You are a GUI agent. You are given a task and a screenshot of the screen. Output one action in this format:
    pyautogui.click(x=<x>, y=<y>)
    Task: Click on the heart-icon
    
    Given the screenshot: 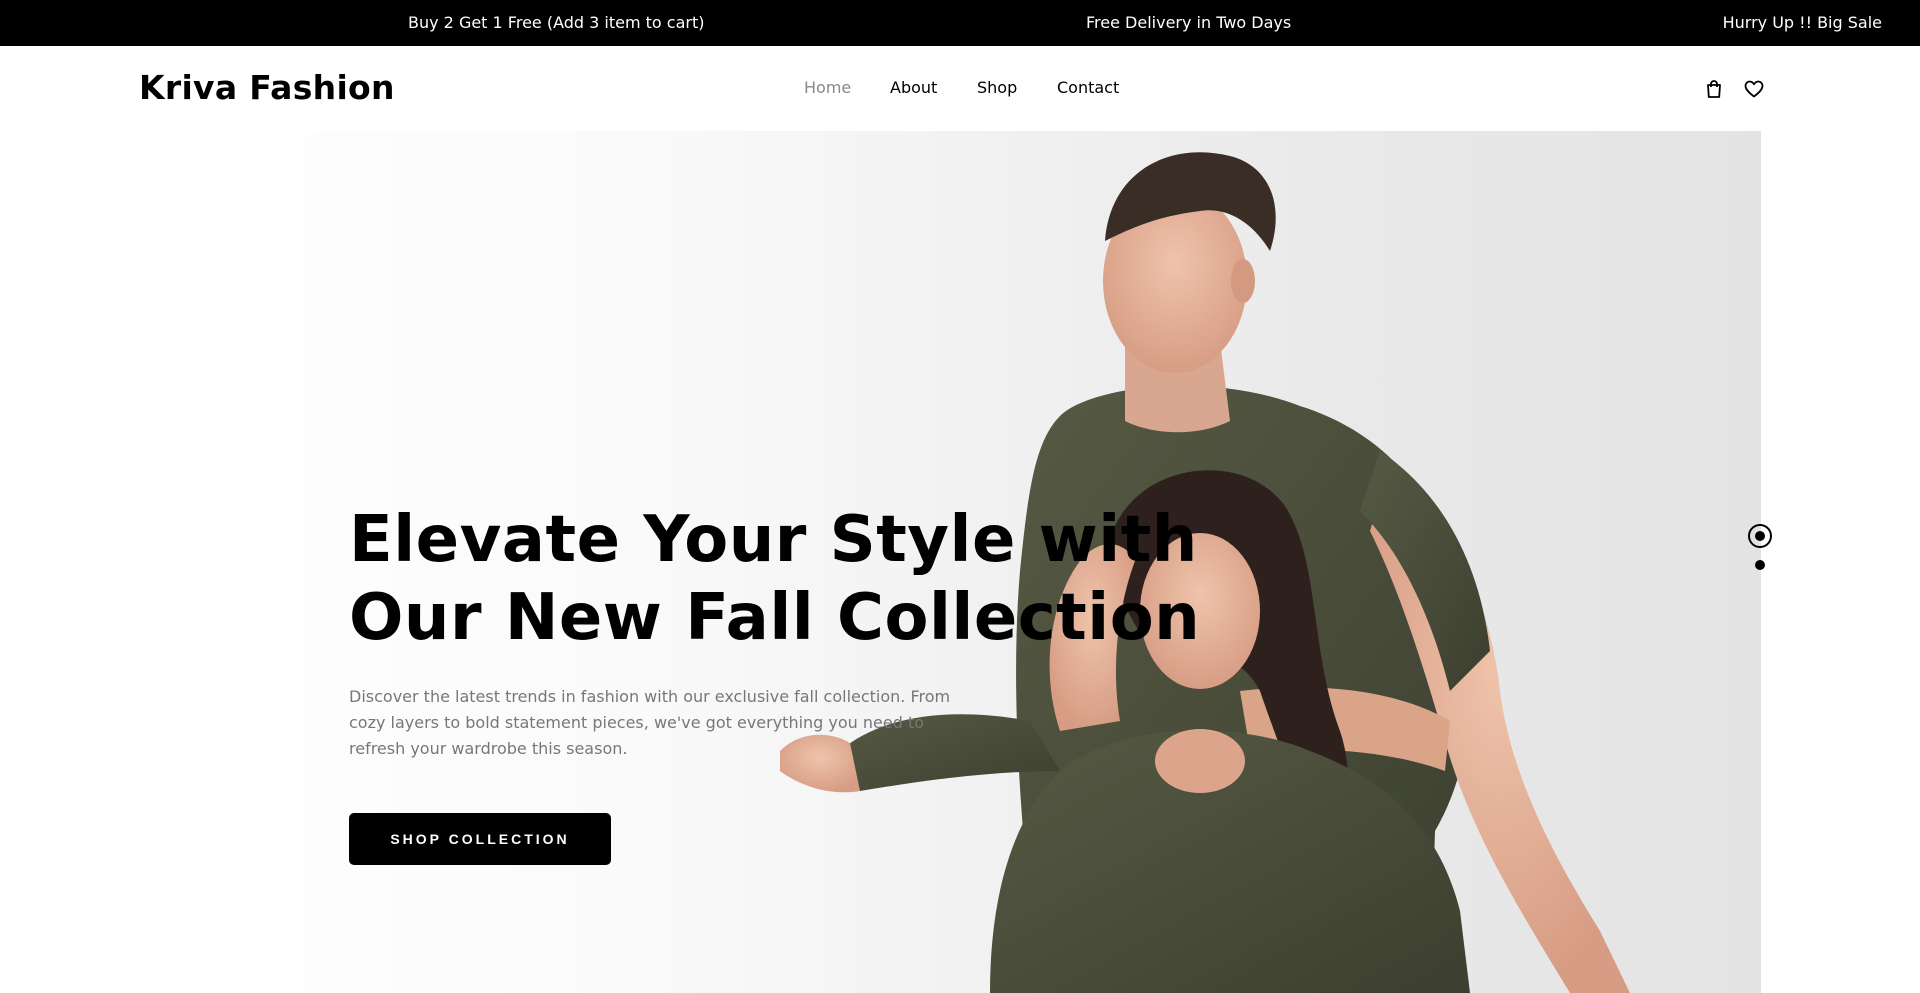 What is the action you would take?
    pyautogui.click(x=1754, y=89)
    